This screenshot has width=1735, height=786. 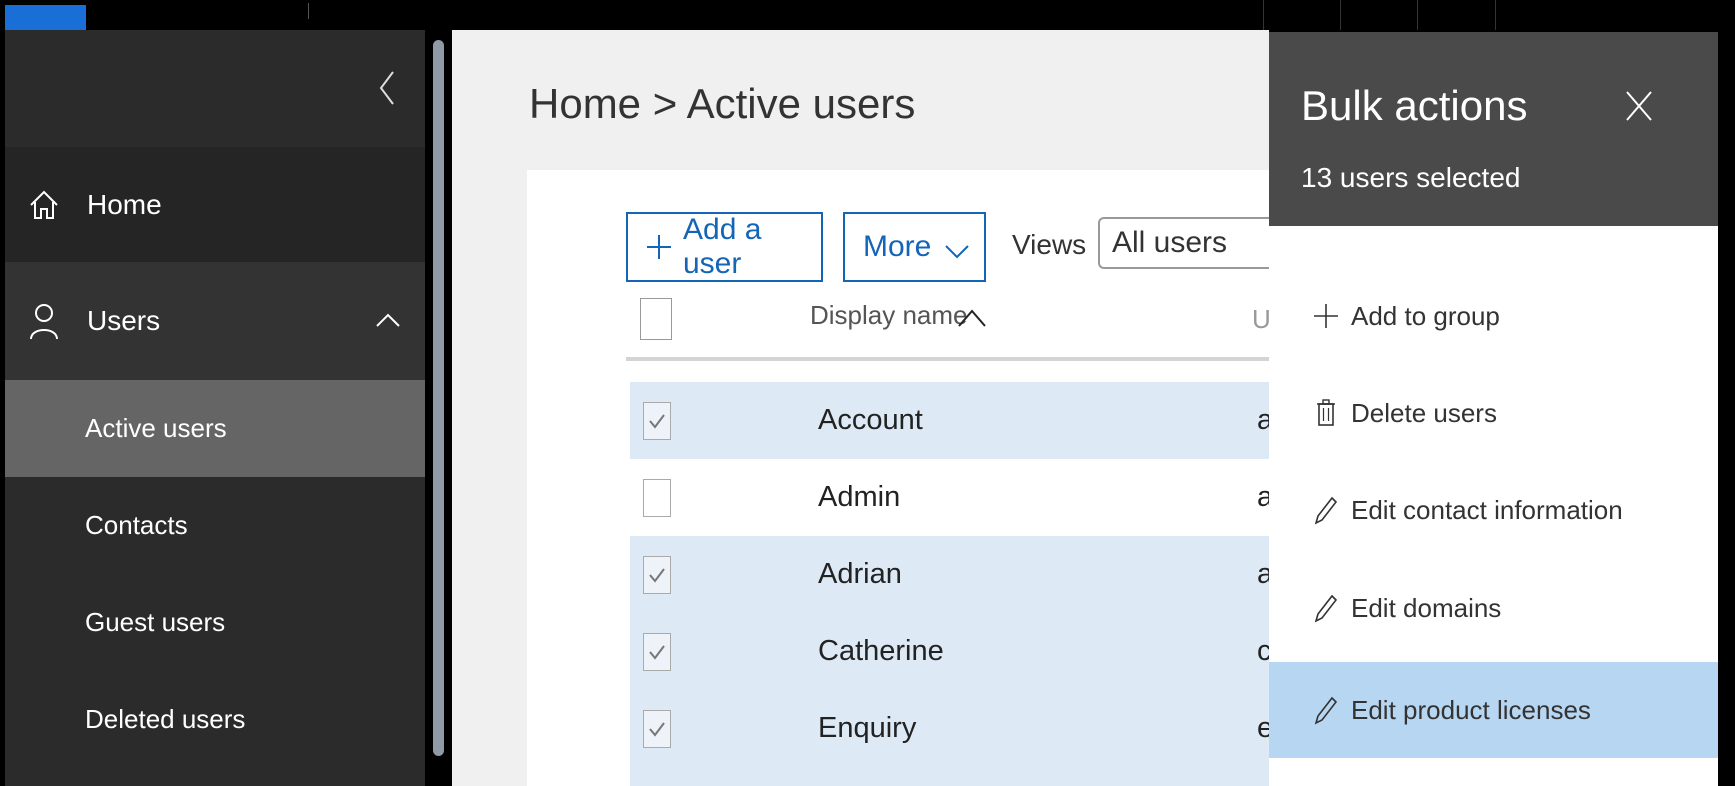 What do you see at coordinates (1487, 509) in the screenshot?
I see `action-label: Edit contact information` at bounding box center [1487, 509].